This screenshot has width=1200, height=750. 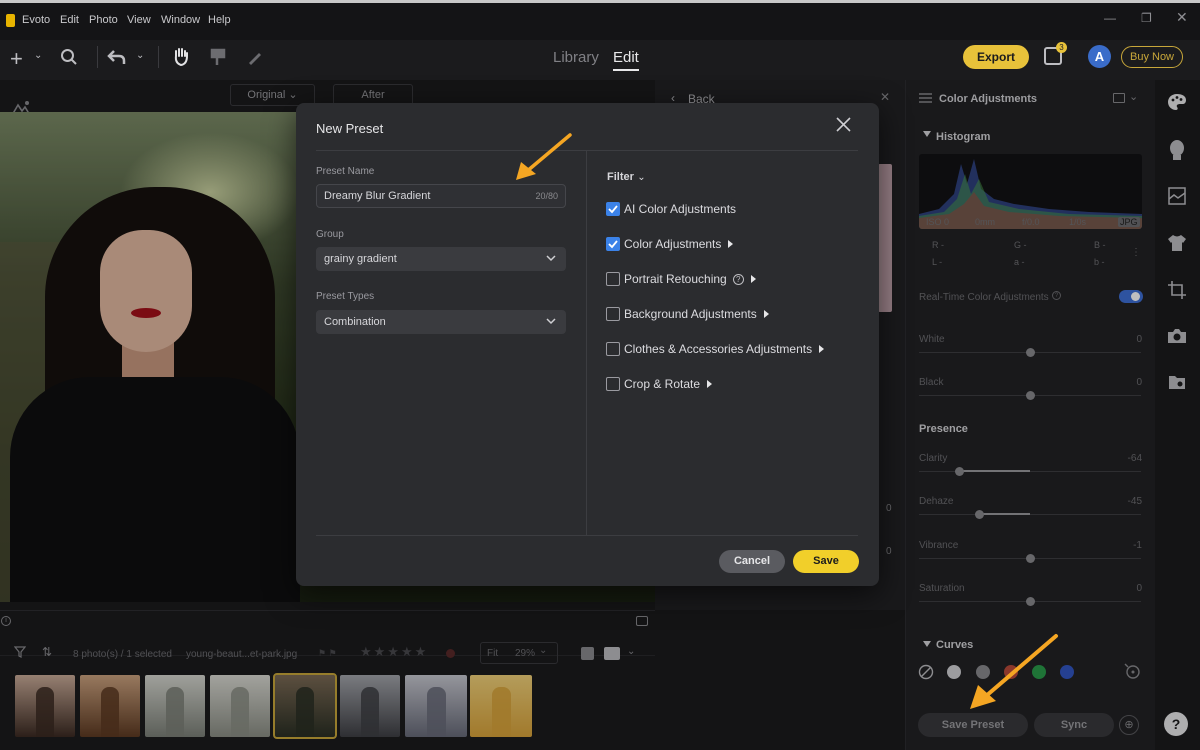 I want to click on more-icon: ⋮, so click(x=1136, y=252).